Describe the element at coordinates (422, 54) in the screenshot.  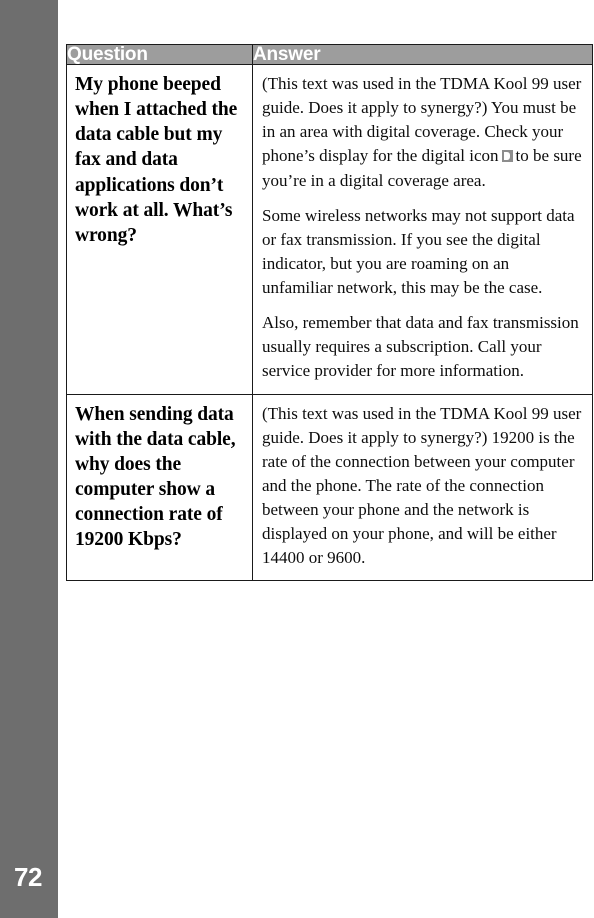
I see `column-header-answer: Answer` at that location.